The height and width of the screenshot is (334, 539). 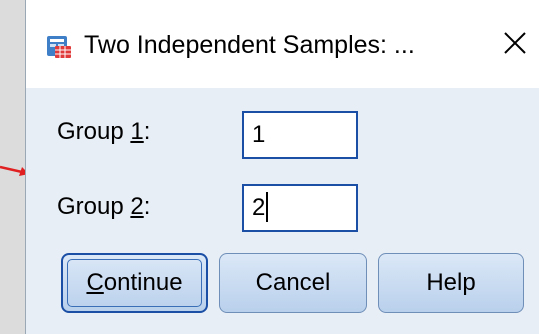 I want to click on help-button: Help, so click(x=451, y=283).